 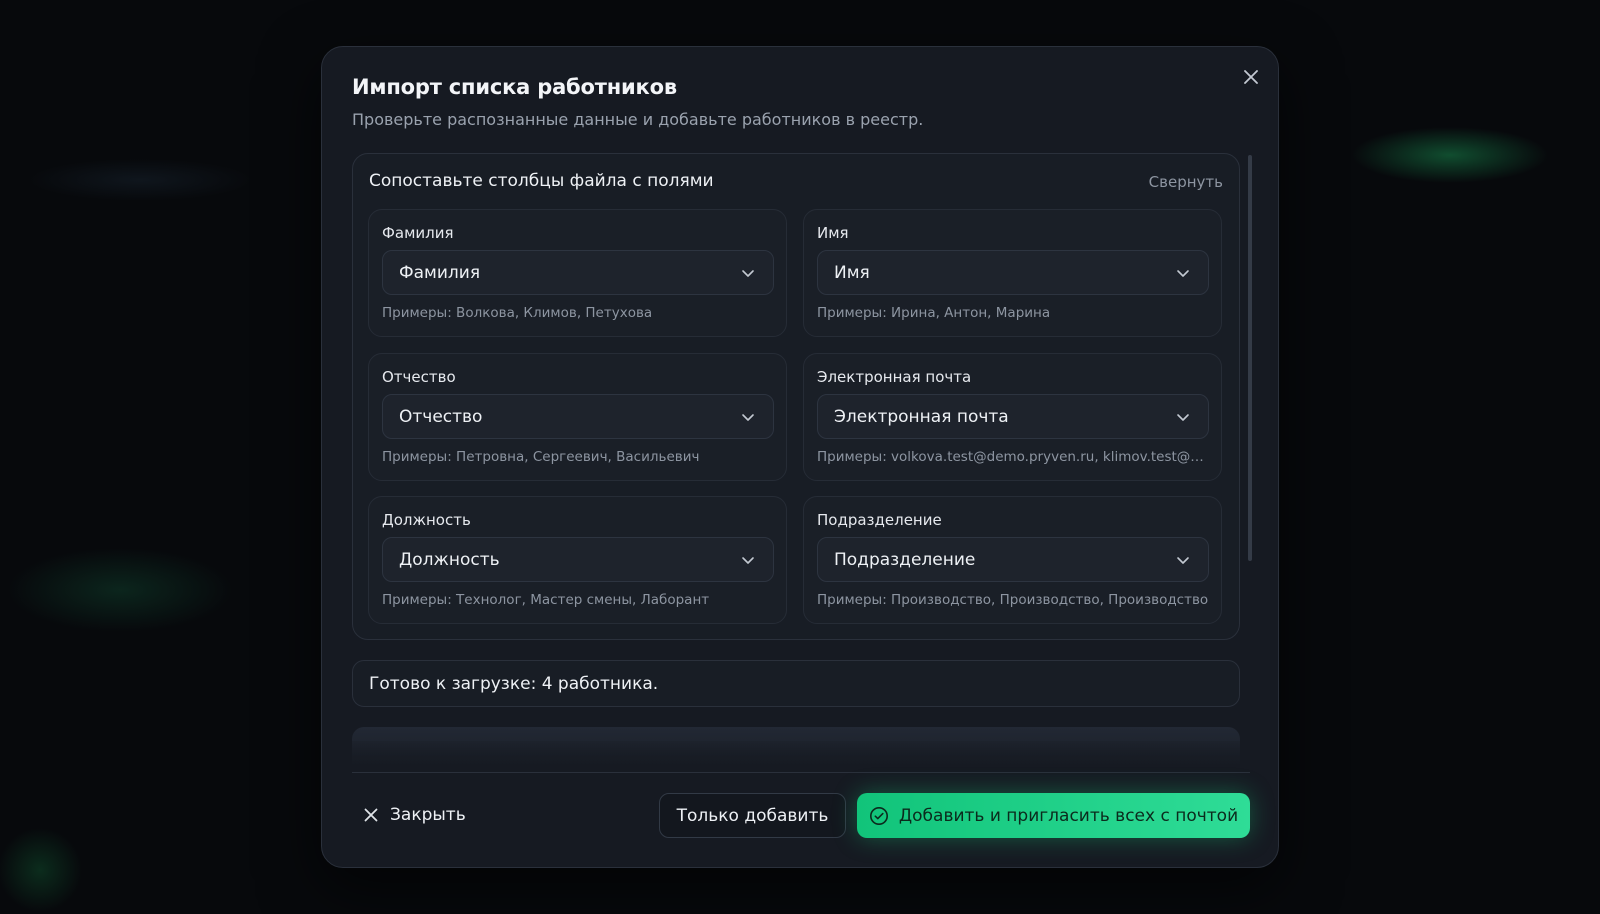 I want to click on select-value: Отчество, so click(x=441, y=416).